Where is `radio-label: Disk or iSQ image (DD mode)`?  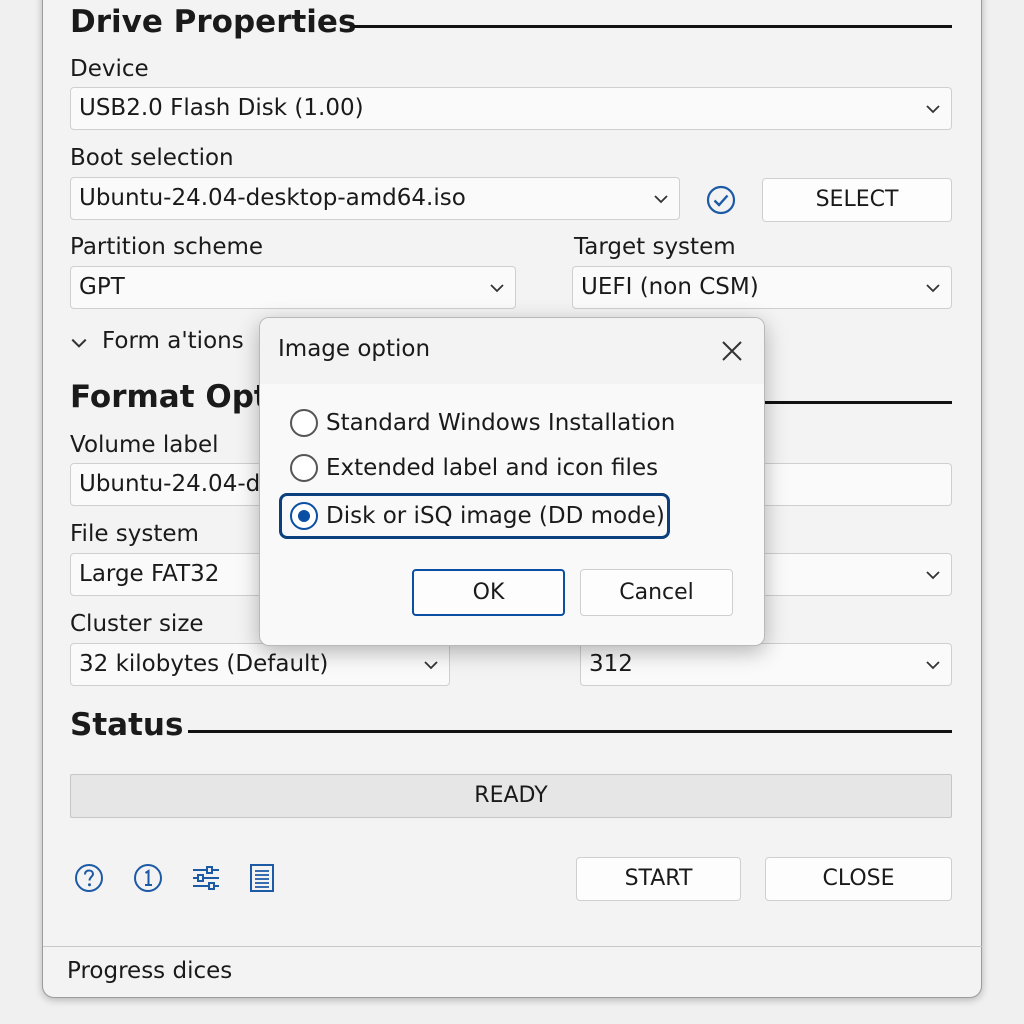
radio-label: Disk or iSQ image (DD mode) is located at coordinates (495, 516).